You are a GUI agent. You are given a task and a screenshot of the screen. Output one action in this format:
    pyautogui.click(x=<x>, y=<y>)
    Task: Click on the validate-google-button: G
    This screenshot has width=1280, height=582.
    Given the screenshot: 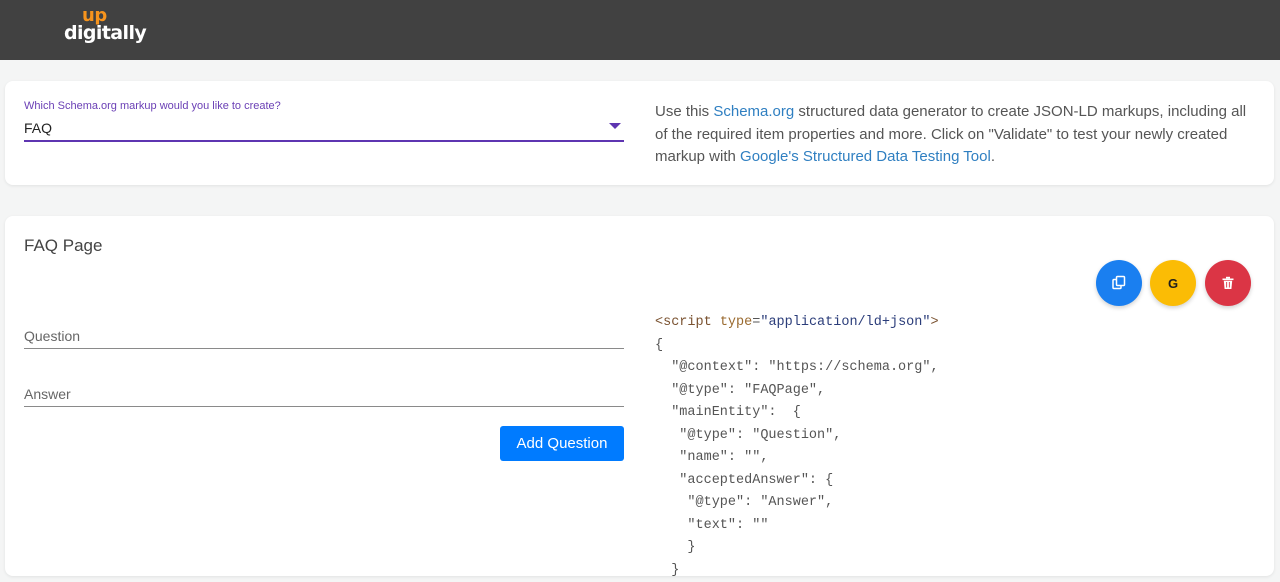 What is the action you would take?
    pyautogui.click(x=1173, y=283)
    